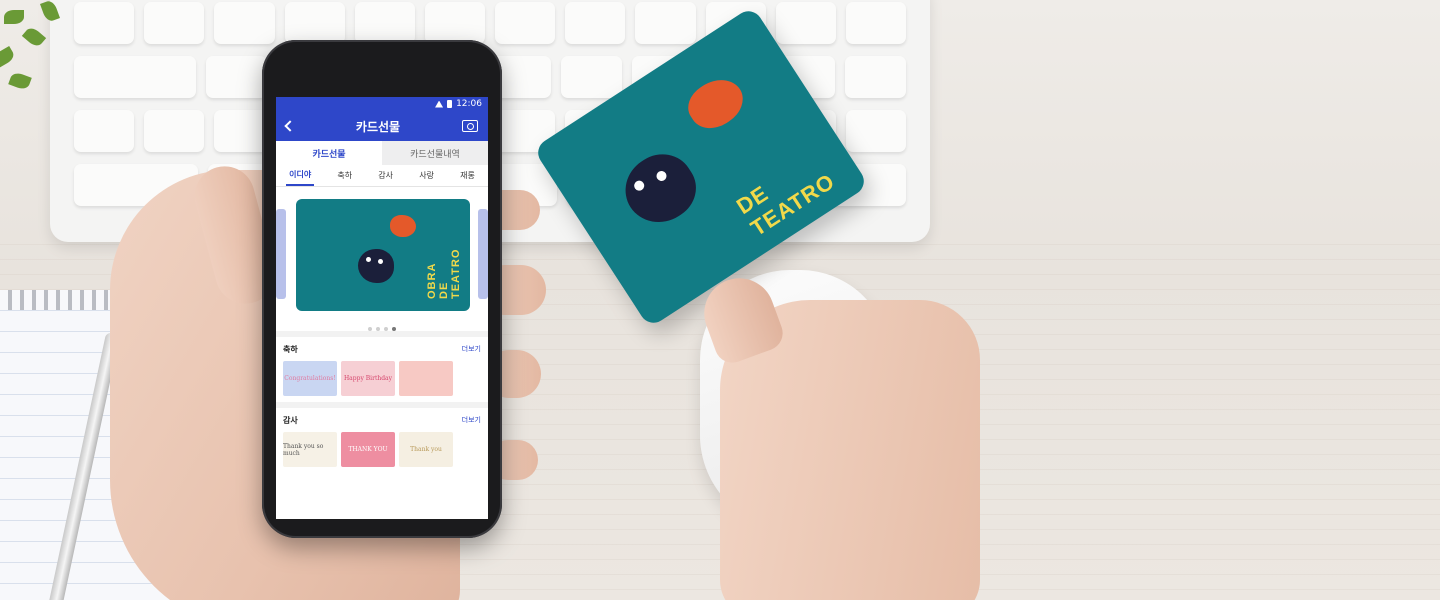 The image size is (1440, 600). What do you see at coordinates (385, 175) in the screenshot?
I see `tab-thanks: 감사` at bounding box center [385, 175].